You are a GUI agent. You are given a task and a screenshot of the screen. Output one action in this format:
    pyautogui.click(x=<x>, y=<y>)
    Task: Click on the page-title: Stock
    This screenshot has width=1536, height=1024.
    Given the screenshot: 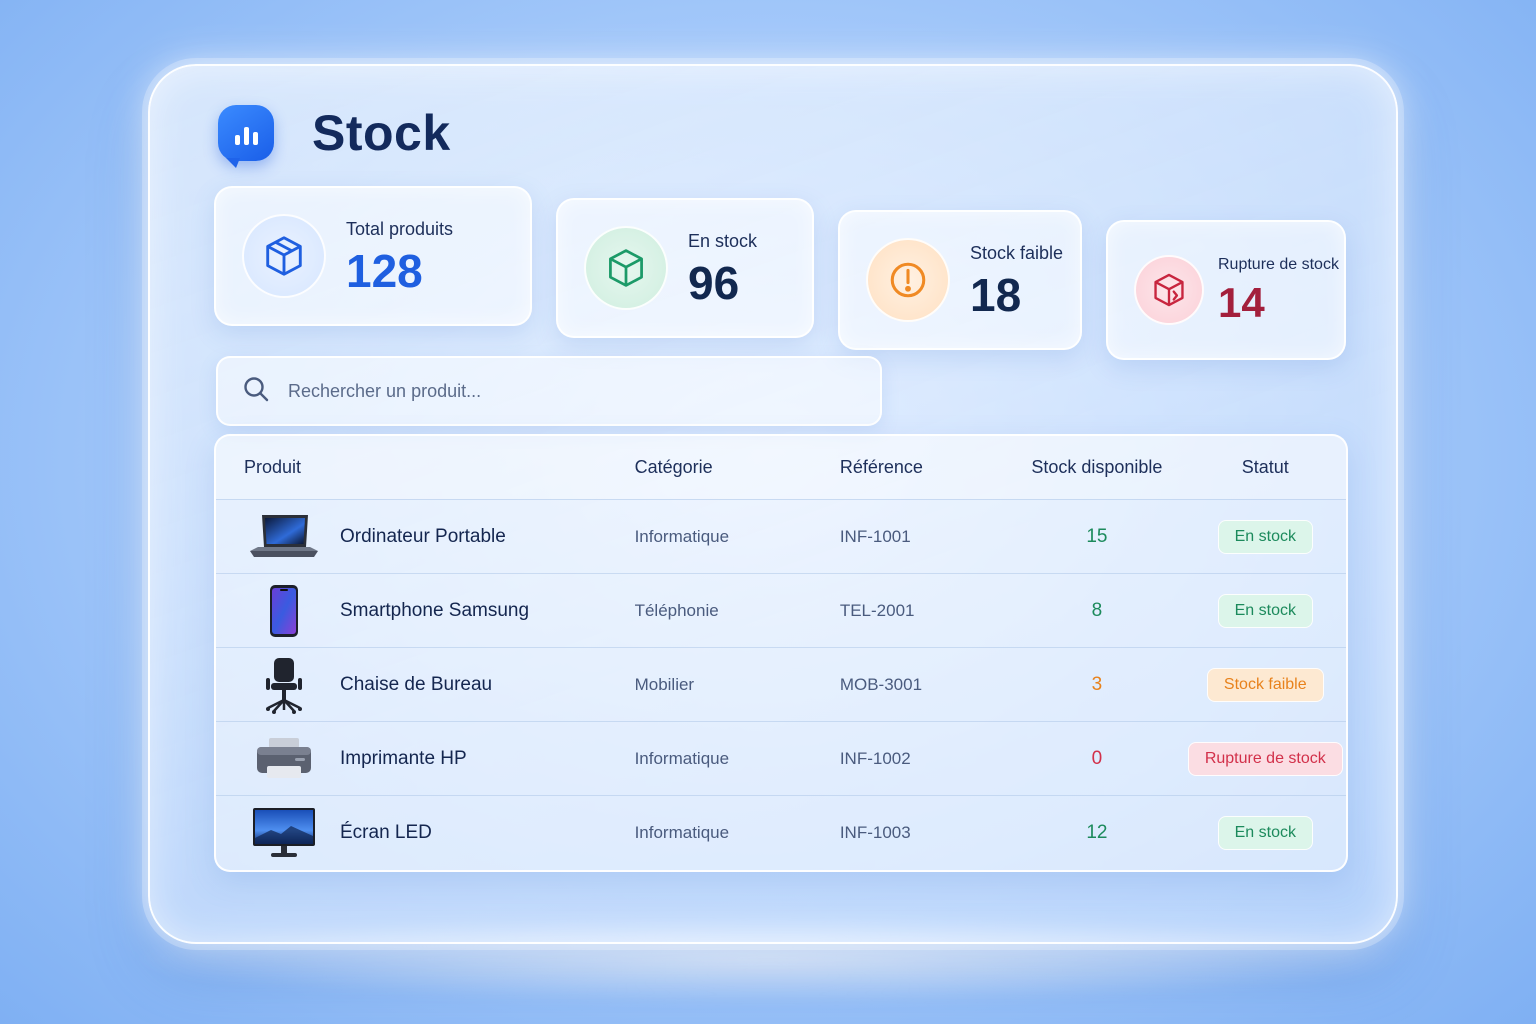 What is the action you would take?
    pyautogui.click(x=381, y=133)
    